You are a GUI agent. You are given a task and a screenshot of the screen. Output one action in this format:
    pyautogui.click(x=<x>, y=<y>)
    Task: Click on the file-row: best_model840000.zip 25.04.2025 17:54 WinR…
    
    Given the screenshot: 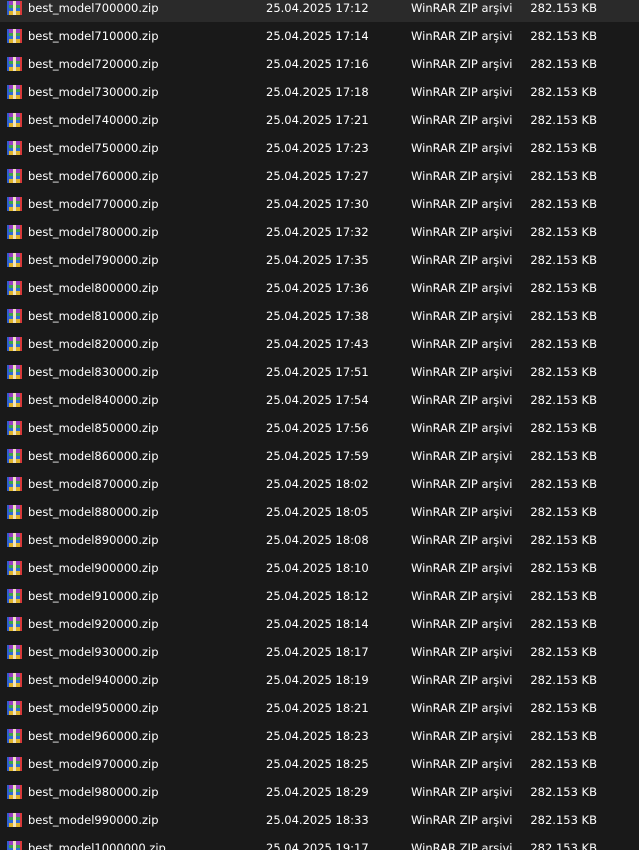 What is the action you would take?
    pyautogui.click(x=319, y=400)
    